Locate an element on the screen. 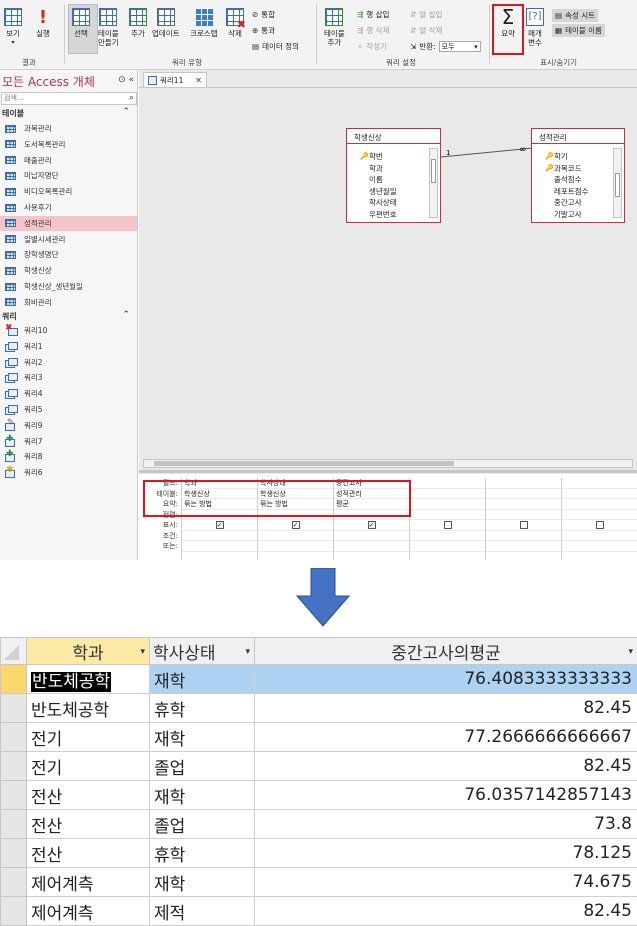  table-field-item: 학과 is located at coordinates (393, 169).